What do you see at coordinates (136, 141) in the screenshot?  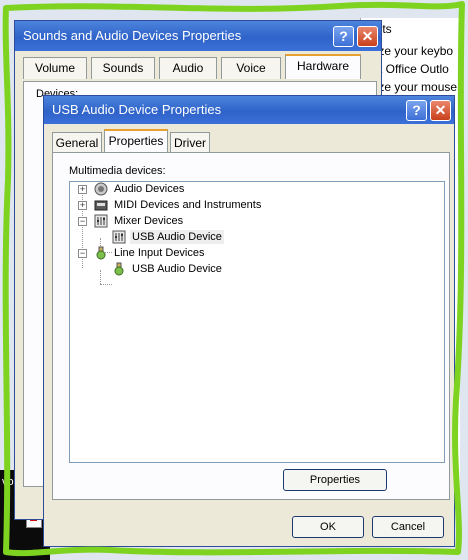 I see `tab-properties: Properties` at bounding box center [136, 141].